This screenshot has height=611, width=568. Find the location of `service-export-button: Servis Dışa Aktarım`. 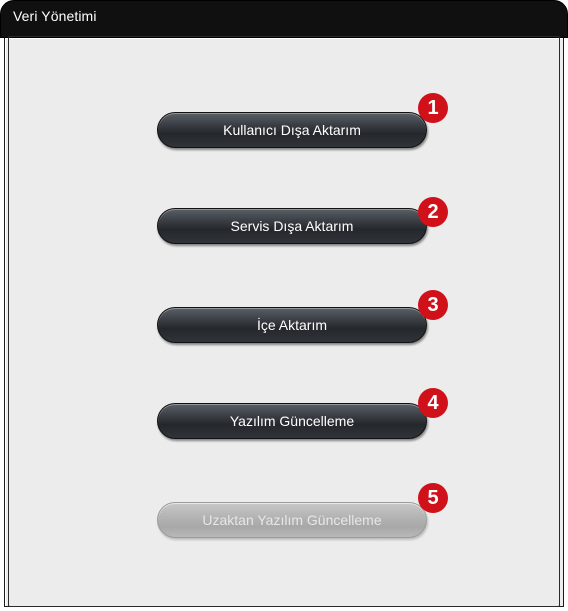

service-export-button: Servis Dışa Aktarım is located at coordinates (292, 226).